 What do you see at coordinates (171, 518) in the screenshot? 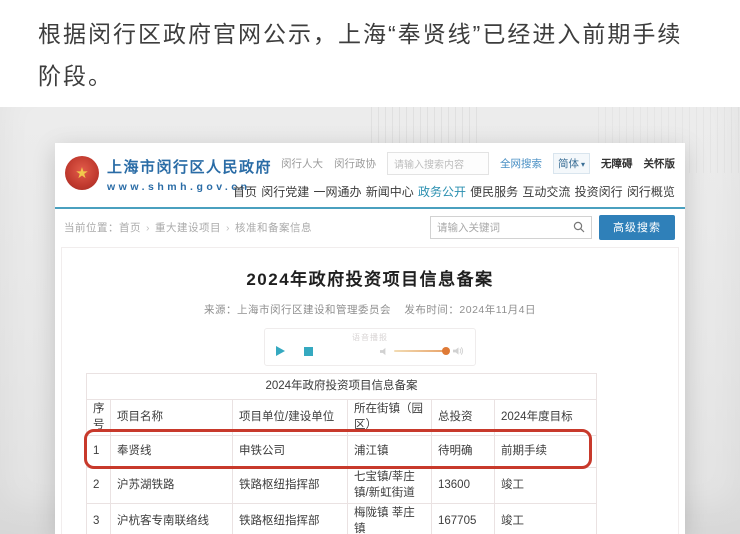
I see `table-cell: 沪杭客专南联络线` at bounding box center [171, 518].